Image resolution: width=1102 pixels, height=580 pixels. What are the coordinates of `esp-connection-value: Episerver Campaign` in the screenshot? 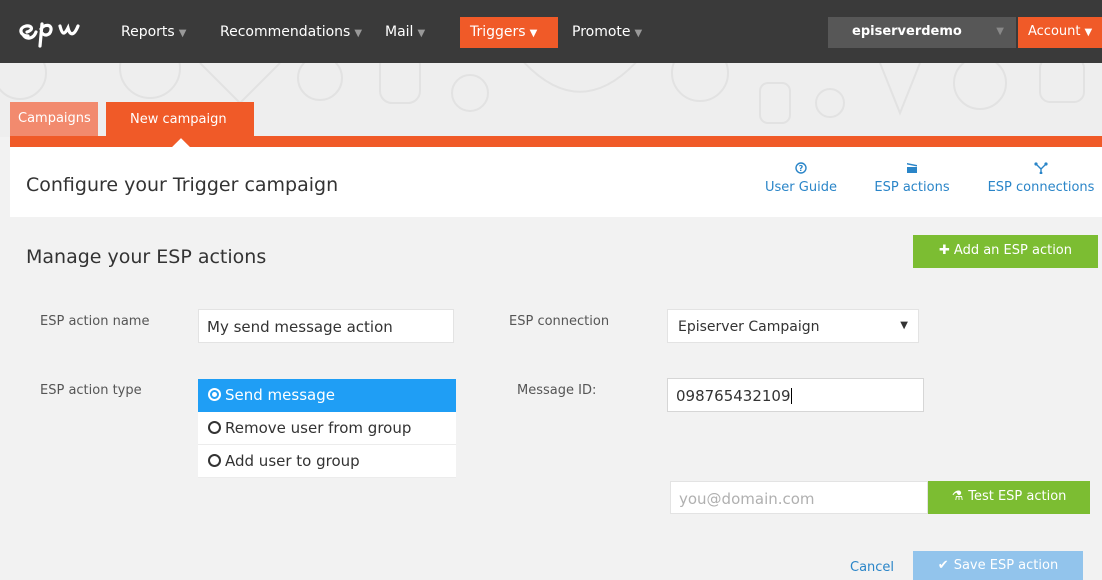 It's located at (749, 327).